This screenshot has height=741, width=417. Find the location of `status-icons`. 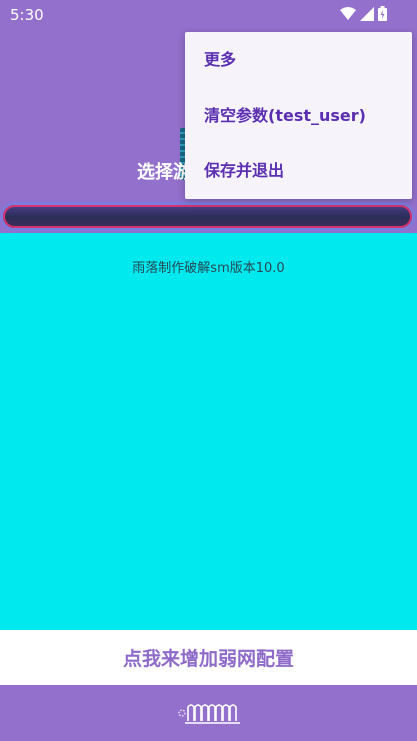

status-icons is located at coordinates (363, 13).